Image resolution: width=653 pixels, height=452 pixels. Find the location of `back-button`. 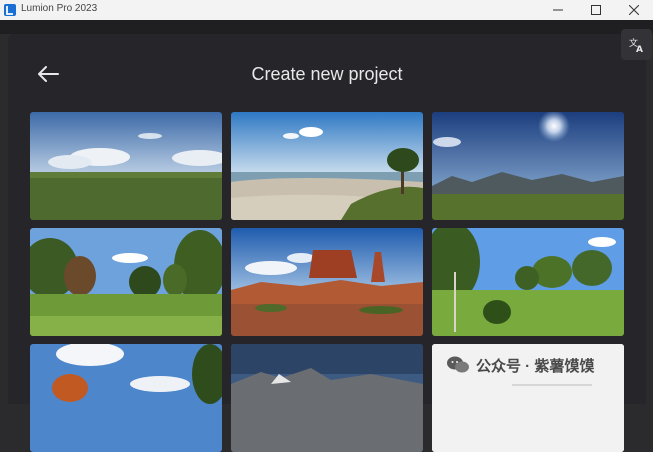

back-button is located at coordinates (48, 74).